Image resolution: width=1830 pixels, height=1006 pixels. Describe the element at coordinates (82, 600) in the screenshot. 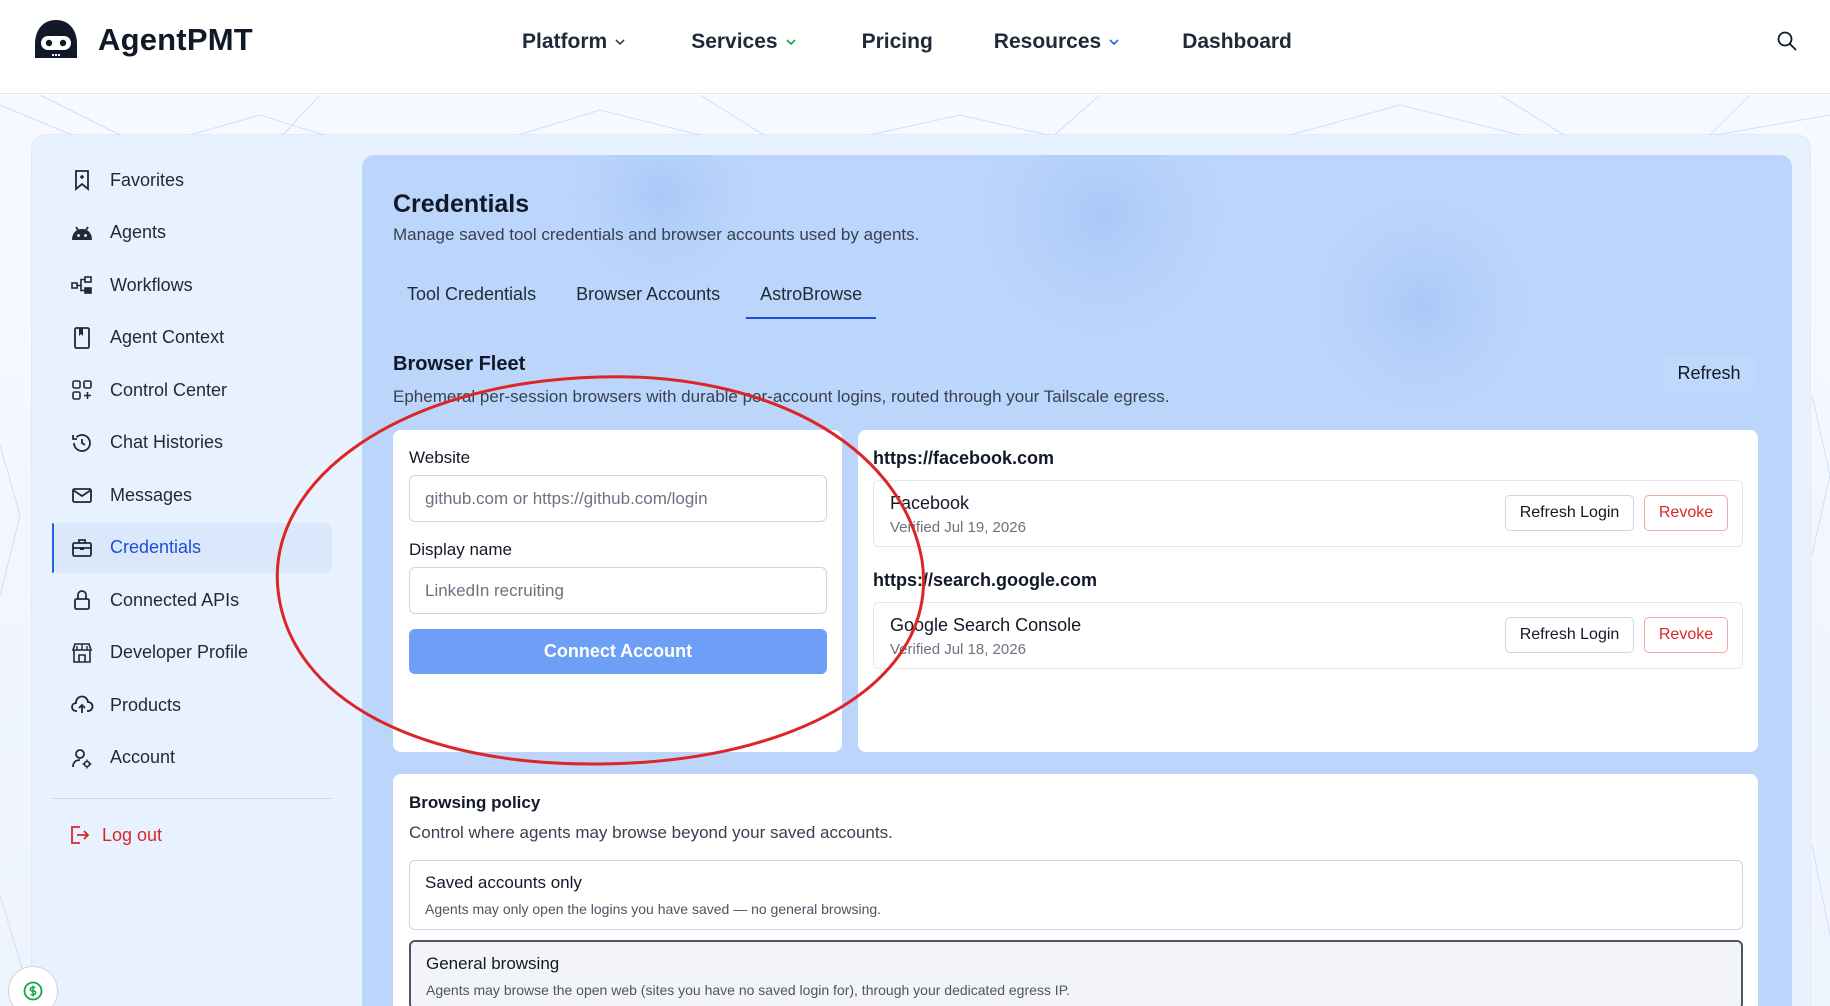

I see `lock-icon` at that location.